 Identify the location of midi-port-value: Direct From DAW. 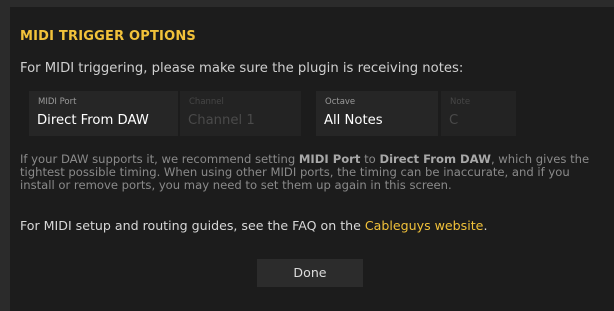
(93, 120).